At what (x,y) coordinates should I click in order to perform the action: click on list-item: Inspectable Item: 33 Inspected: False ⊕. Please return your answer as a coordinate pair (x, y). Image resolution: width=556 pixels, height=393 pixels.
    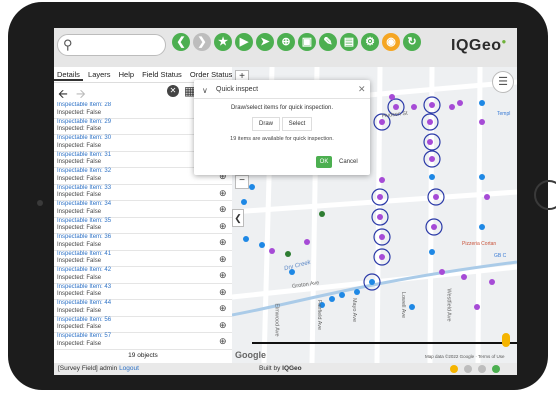
    Looking at the image, I should click on (143, 193).